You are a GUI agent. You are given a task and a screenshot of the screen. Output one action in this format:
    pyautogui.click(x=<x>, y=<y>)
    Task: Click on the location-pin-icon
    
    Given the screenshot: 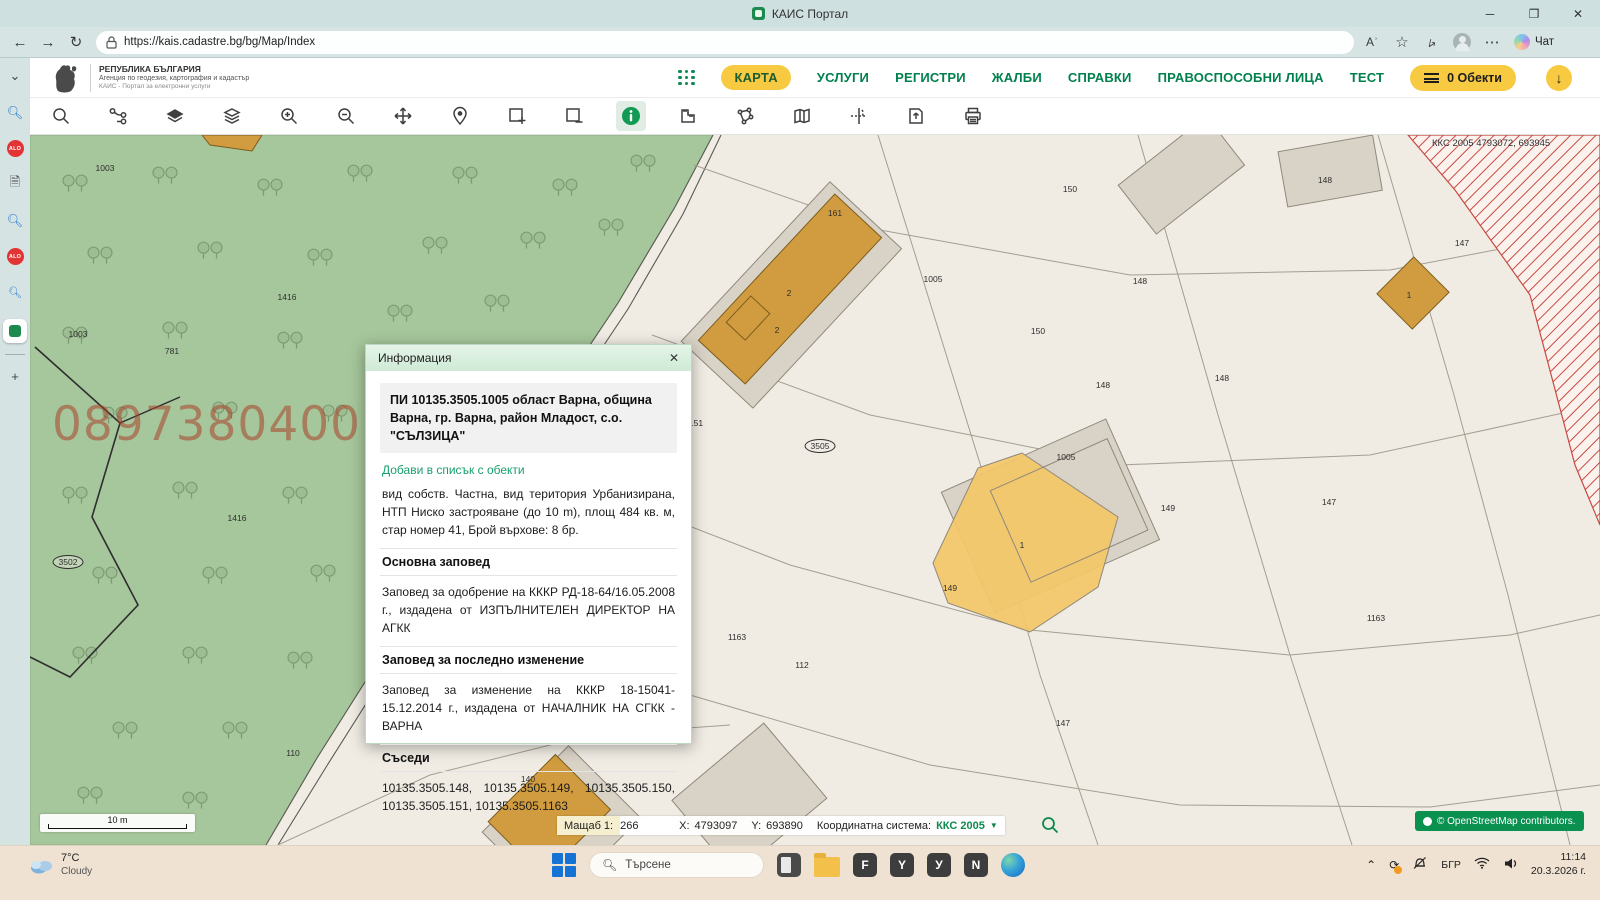 What is the action you would take?
    pyautogui.click(x=460, y=116)
    